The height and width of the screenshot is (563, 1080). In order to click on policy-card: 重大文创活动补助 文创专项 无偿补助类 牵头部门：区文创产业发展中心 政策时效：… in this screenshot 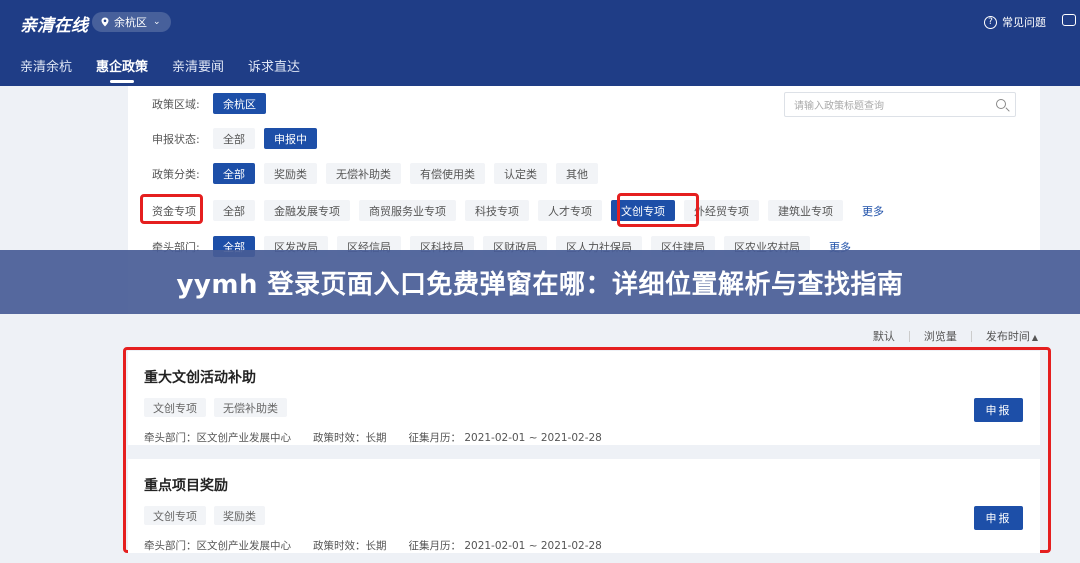, I will do `click(584, 398)`.